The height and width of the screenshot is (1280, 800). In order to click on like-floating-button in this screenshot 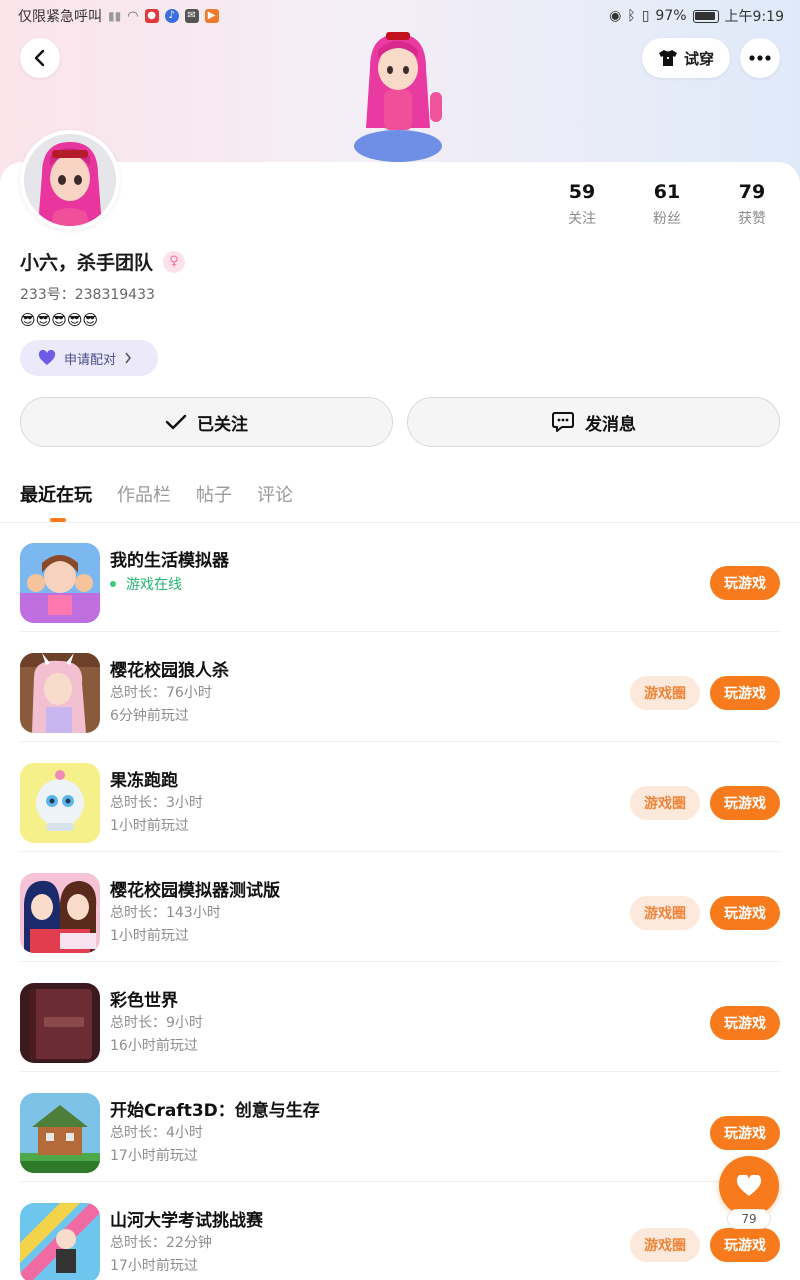, I will do `click(749, 1186)`.